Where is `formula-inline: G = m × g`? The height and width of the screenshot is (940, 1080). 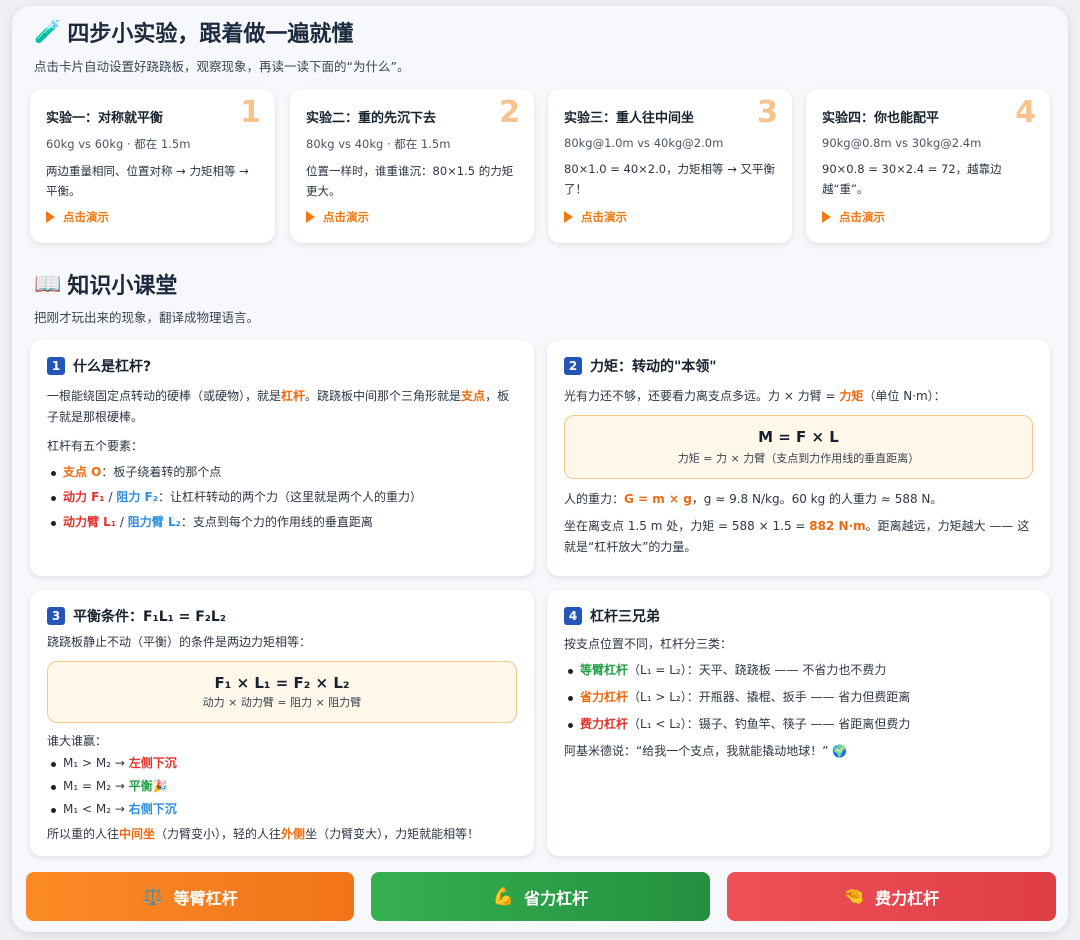 formula-inline: G = m × g is located at coordinates (658, 499).